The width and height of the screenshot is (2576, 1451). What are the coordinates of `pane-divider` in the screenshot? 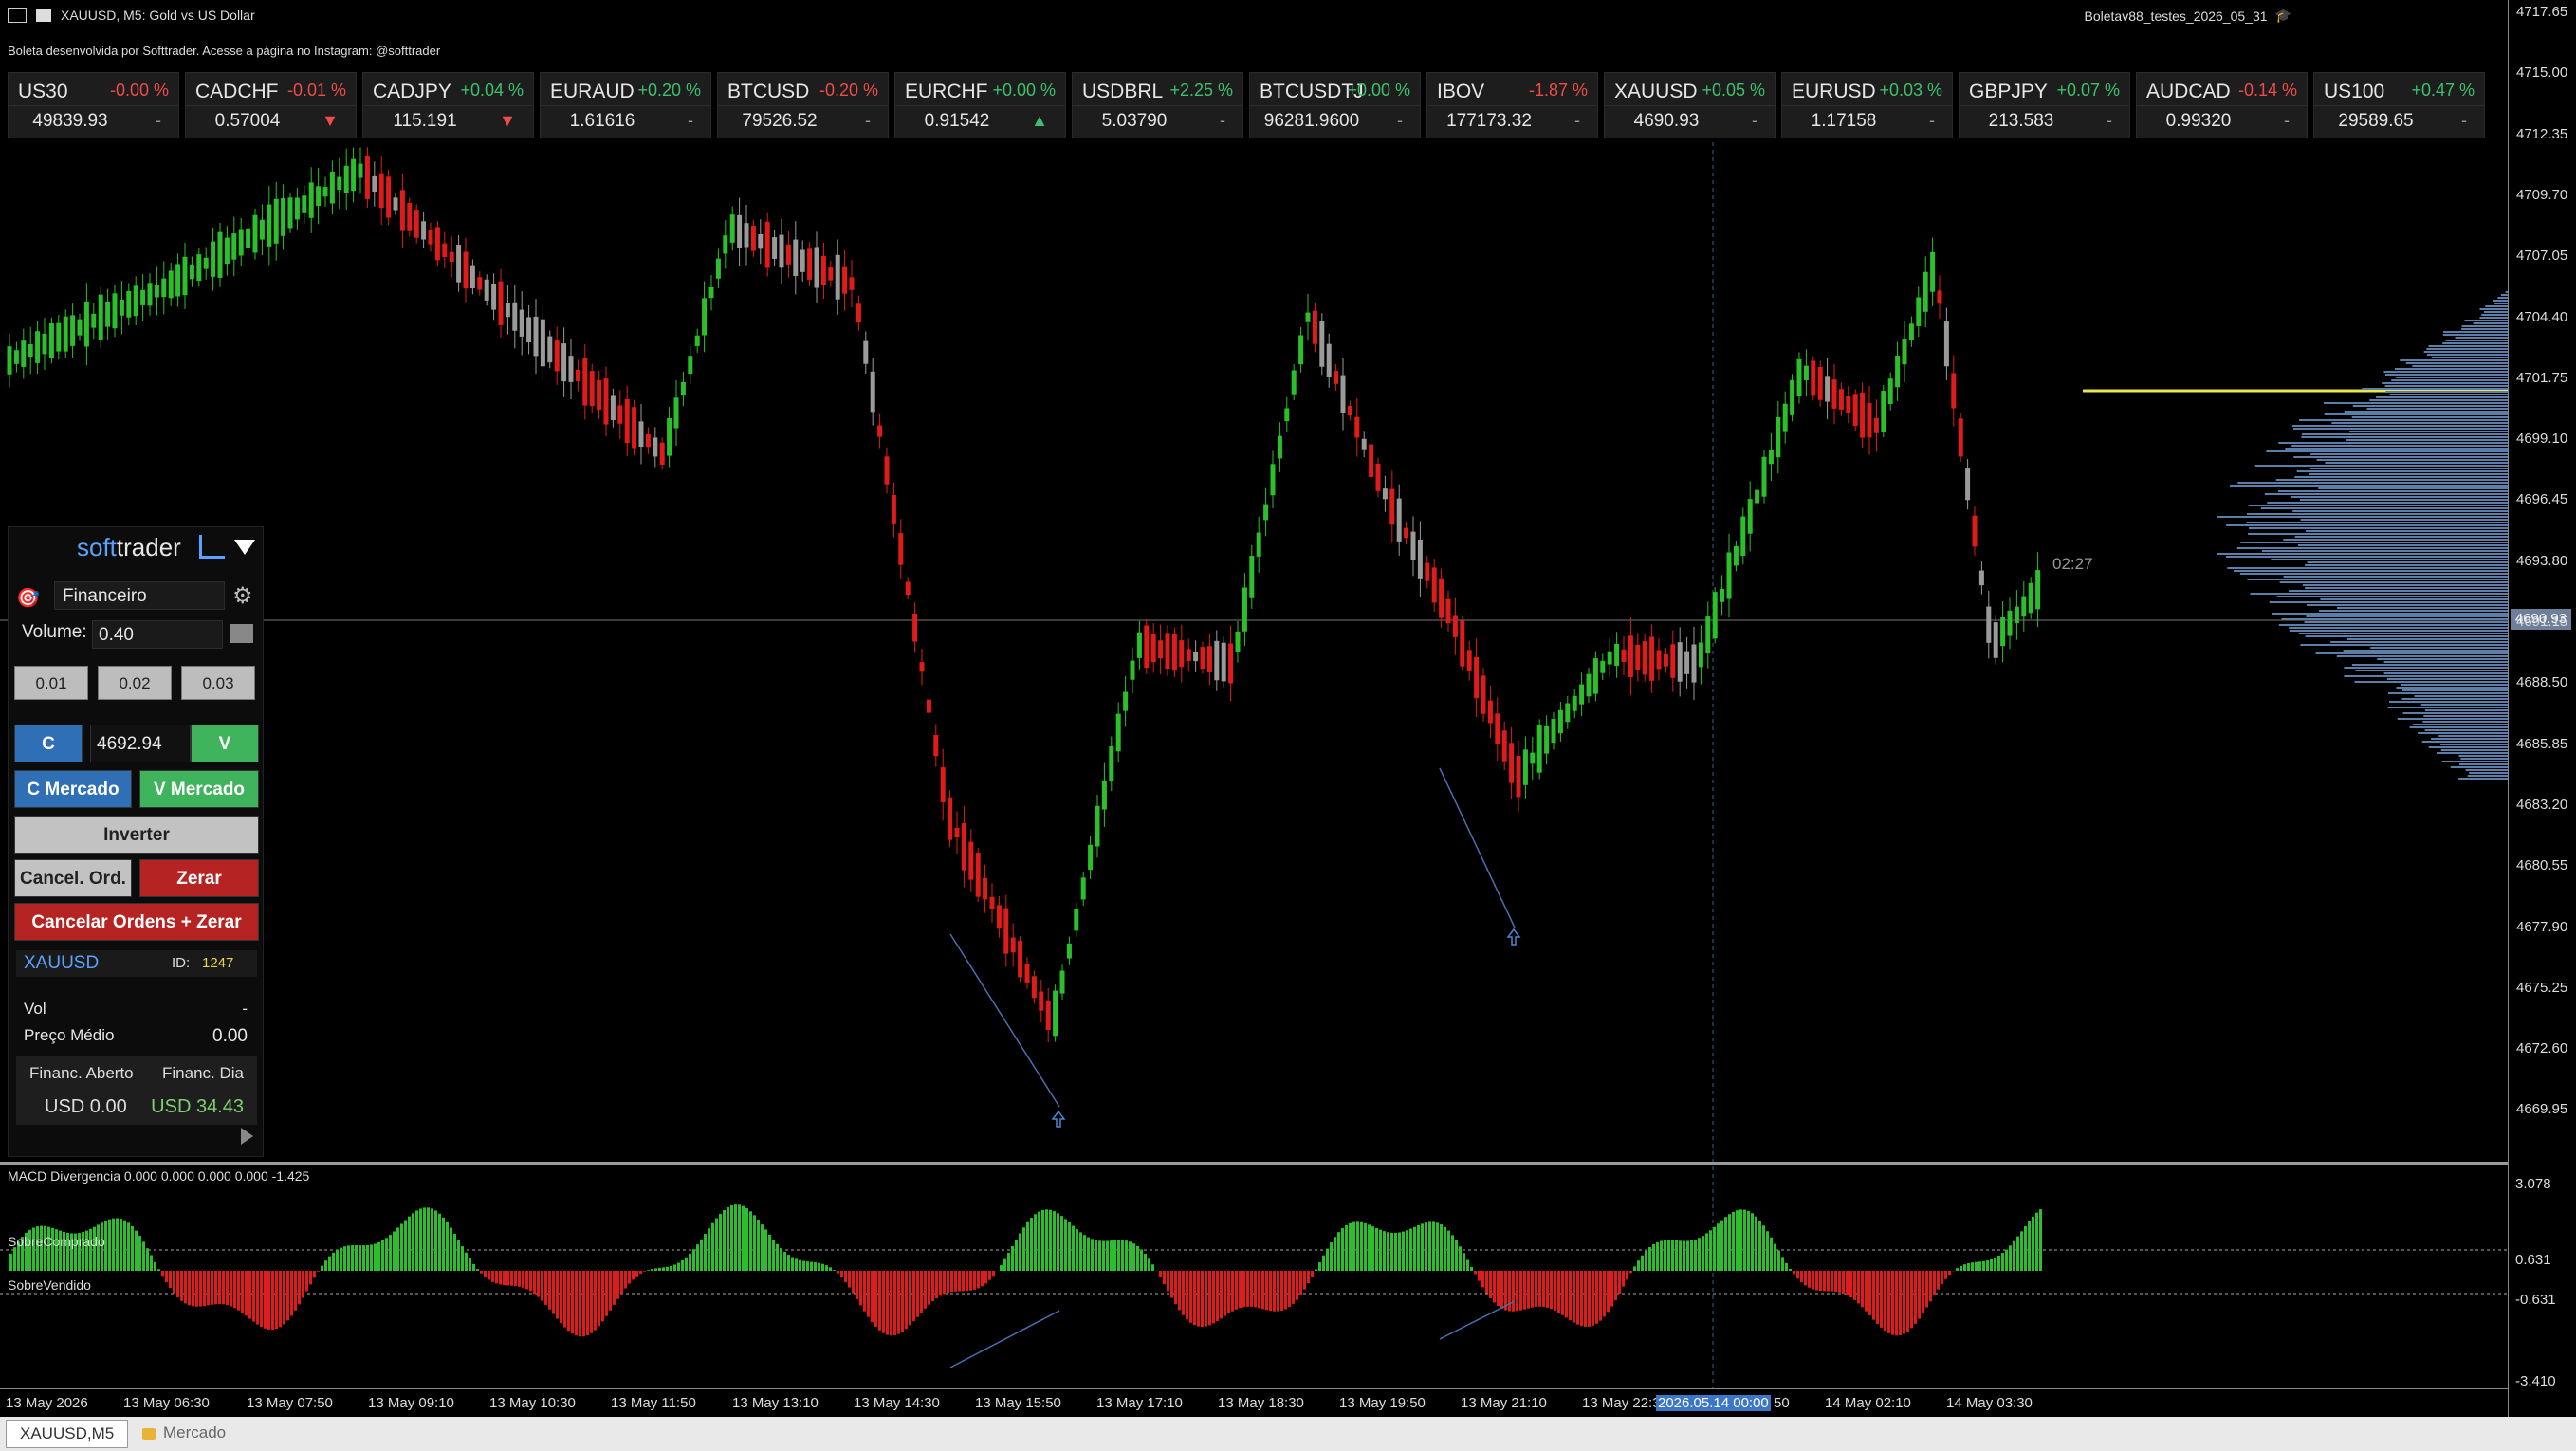 It's located at (1254, 1163).